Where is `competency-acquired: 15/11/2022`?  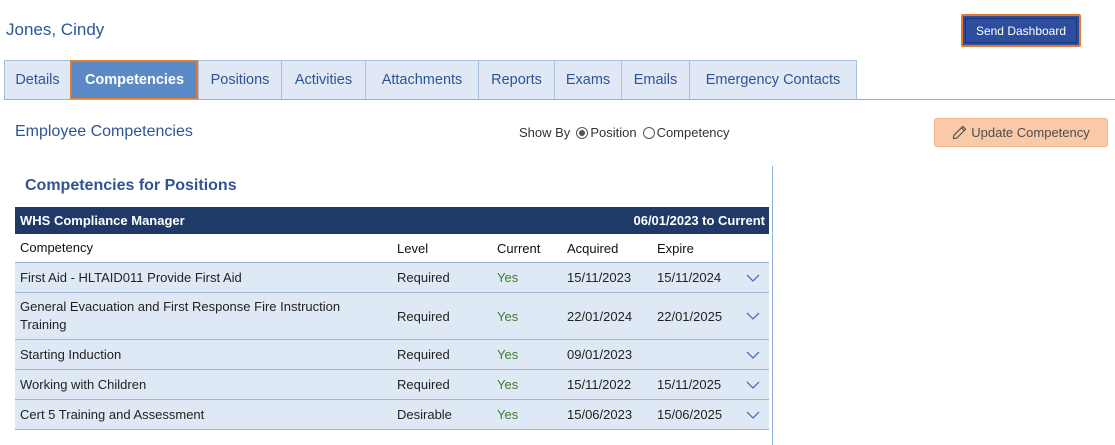 competency-acquired: 15/11/2022 is located at coordinates (599, 384).